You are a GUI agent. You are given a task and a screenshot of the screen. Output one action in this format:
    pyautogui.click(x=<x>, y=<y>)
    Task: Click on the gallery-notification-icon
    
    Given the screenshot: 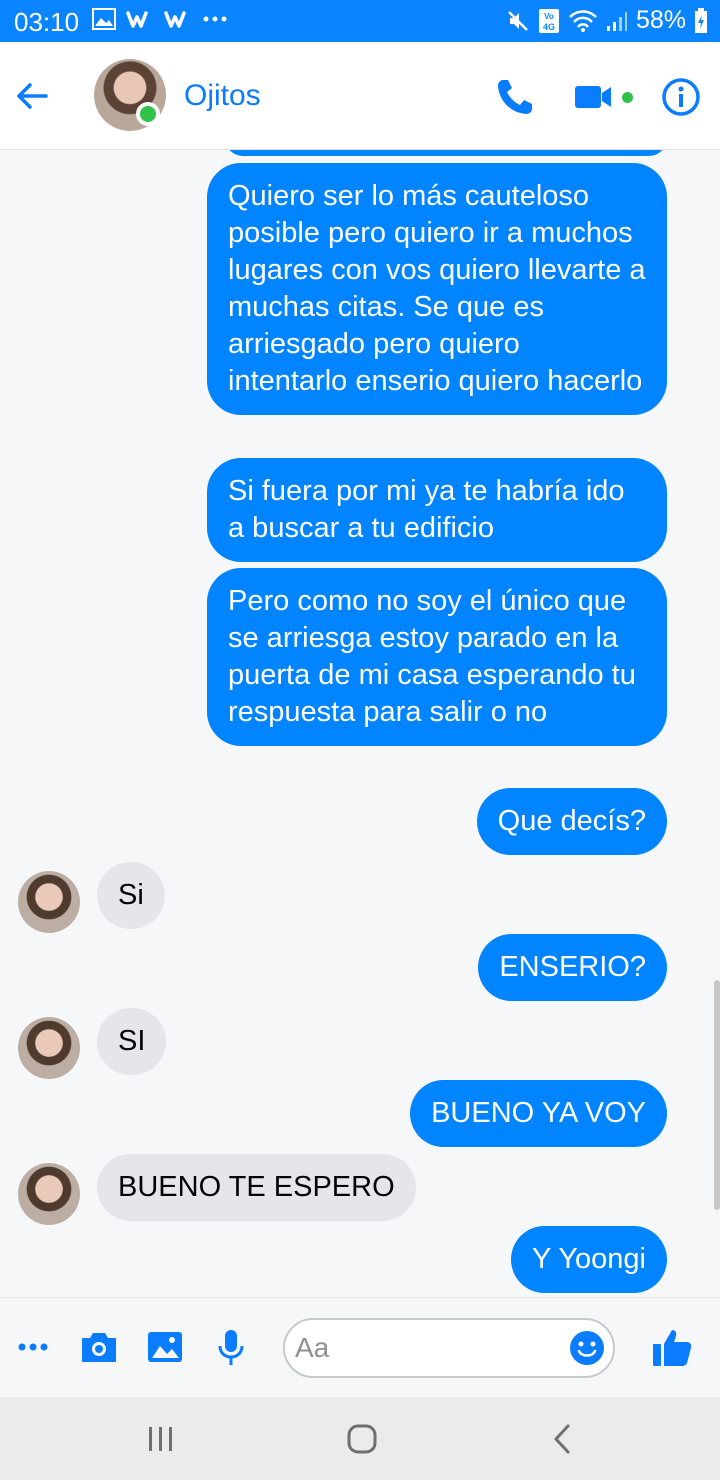 What is the action you would take?
    pyautogui.click(x=104, y=19)
    